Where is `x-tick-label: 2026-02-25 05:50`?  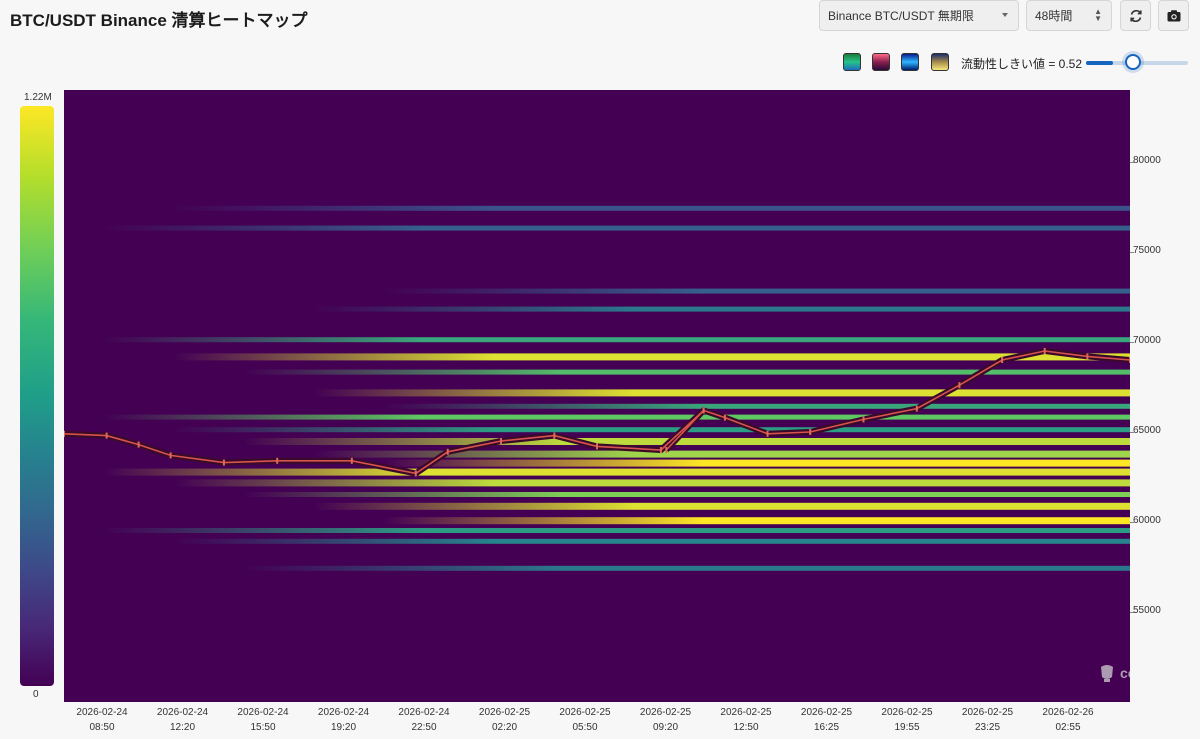
x-tick-label: 2026-02-25 05:50 is located at coordinates (585, 720).